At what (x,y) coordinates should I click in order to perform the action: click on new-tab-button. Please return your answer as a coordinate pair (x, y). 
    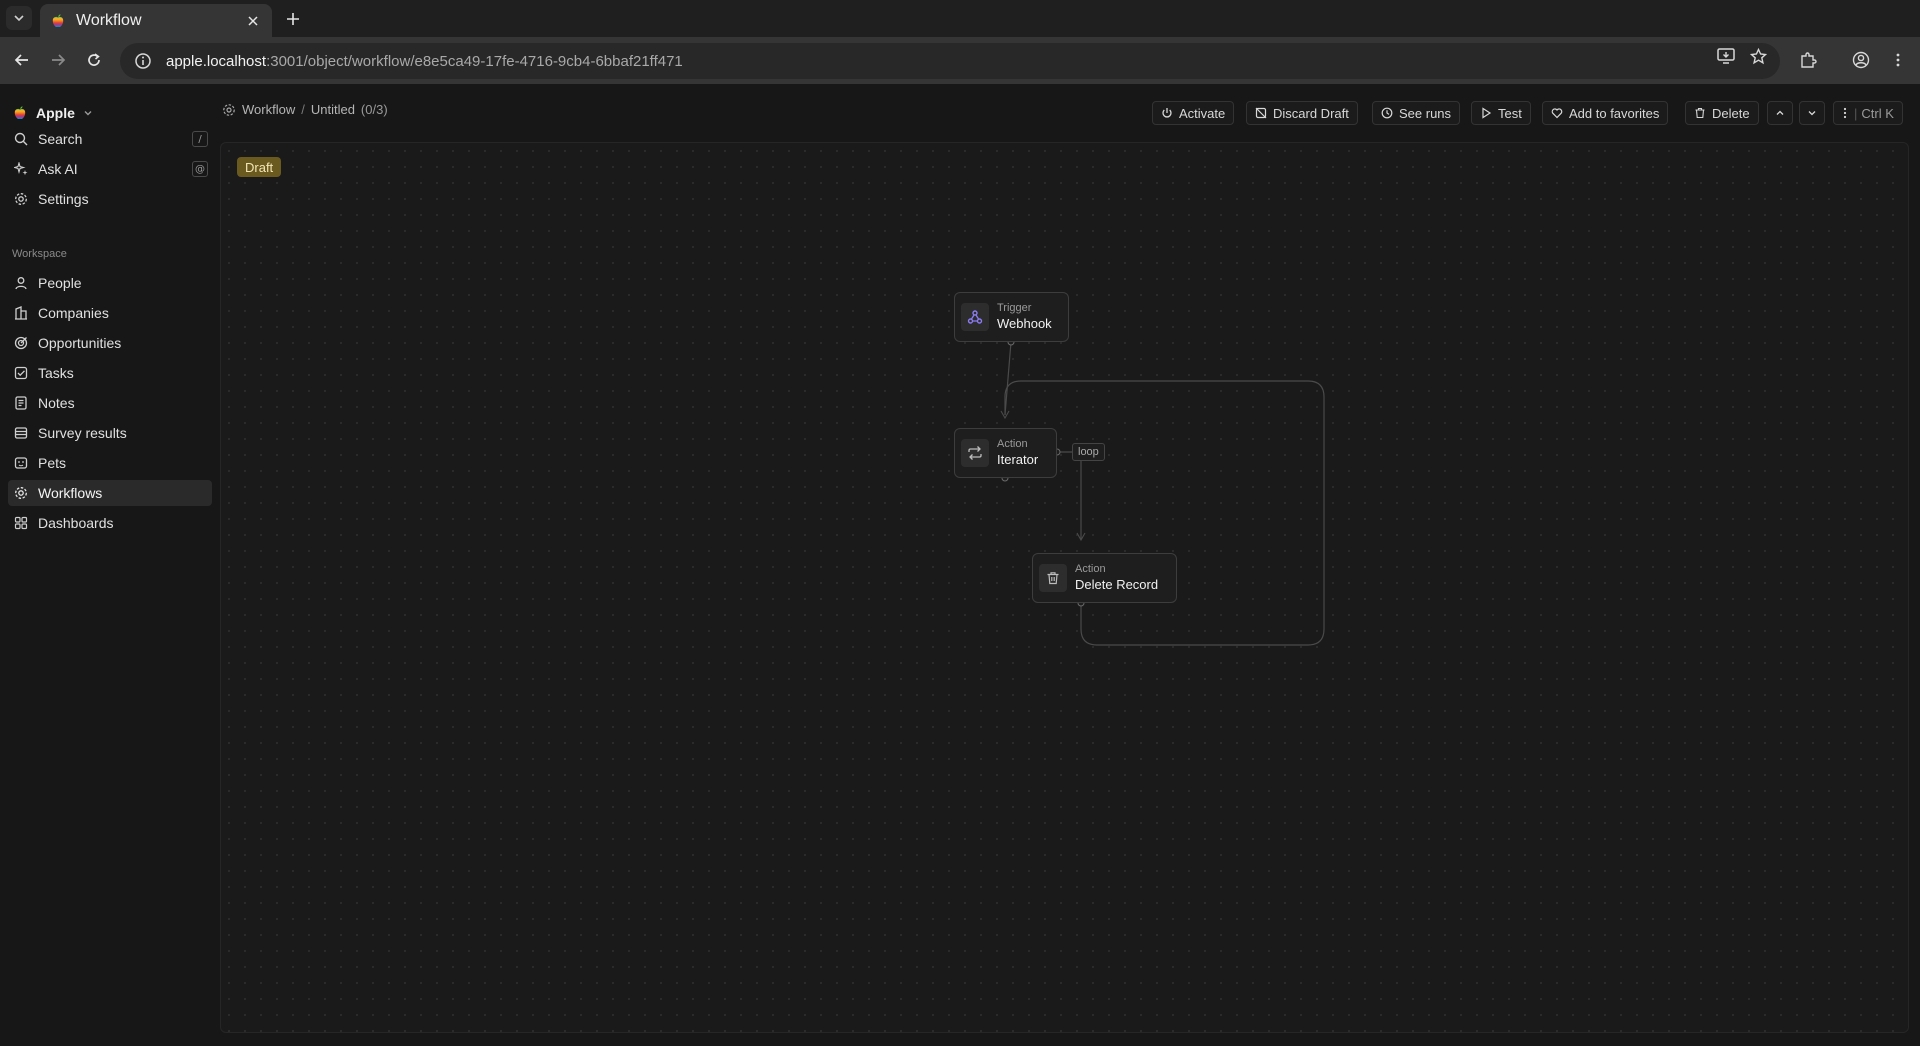
    Looking at the image, I should click on (293, 19).